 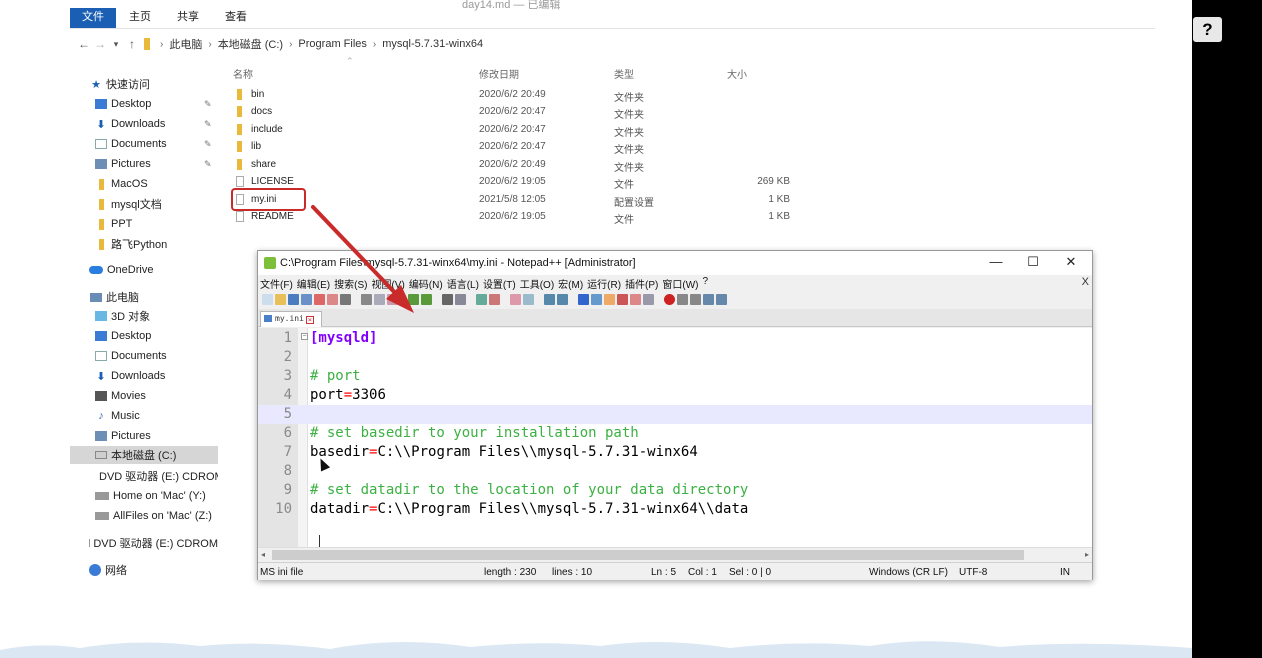 I want to click on minimize-button: —, so click(x=996, y=261).